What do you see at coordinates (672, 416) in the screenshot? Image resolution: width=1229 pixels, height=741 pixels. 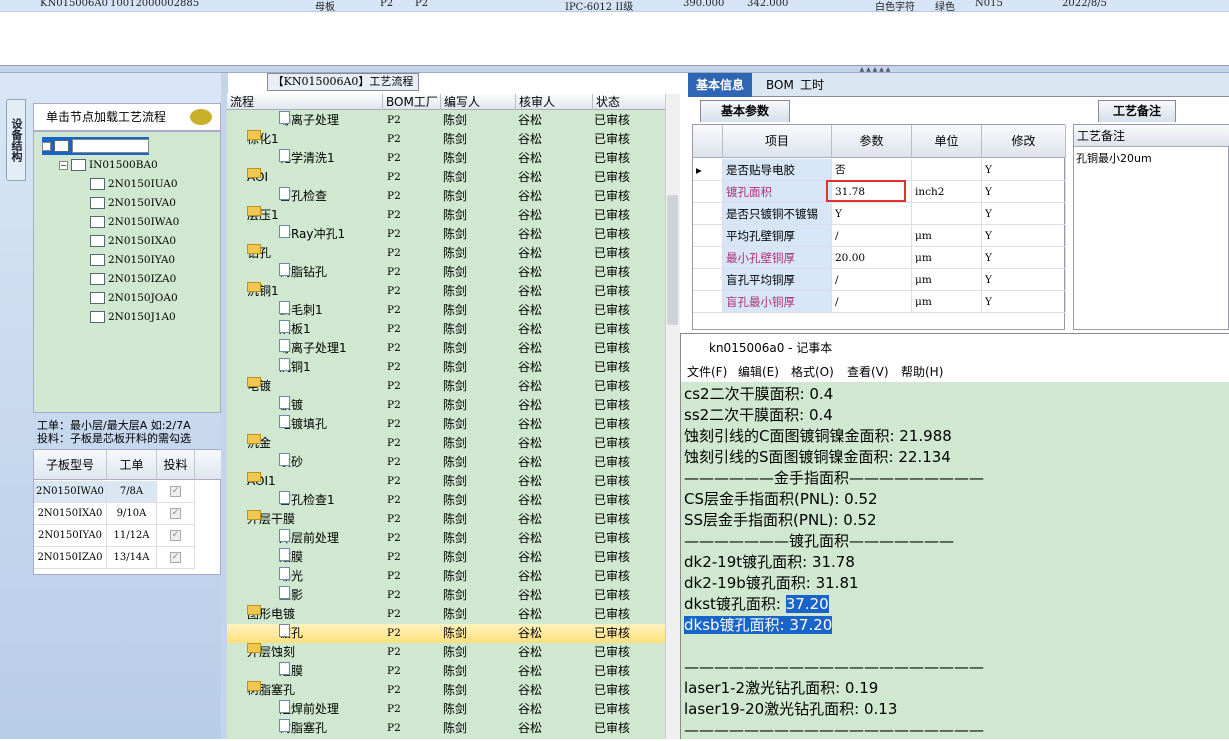 I see `process-scrollbar` at bounding box center [672, 416].